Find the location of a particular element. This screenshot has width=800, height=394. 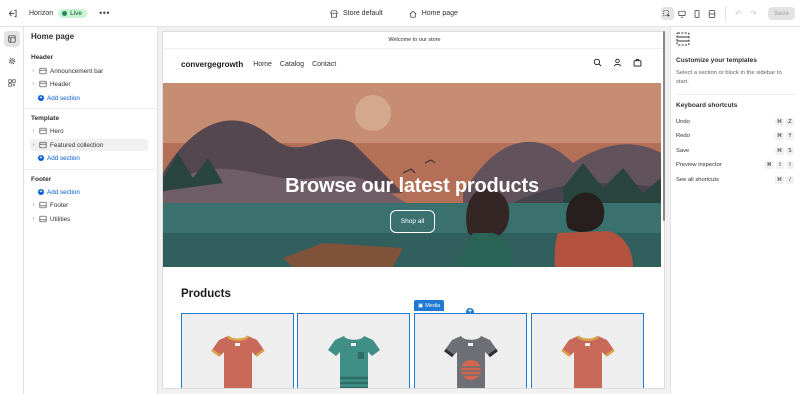

live-dot-icon is located at coordinates (65, 13).